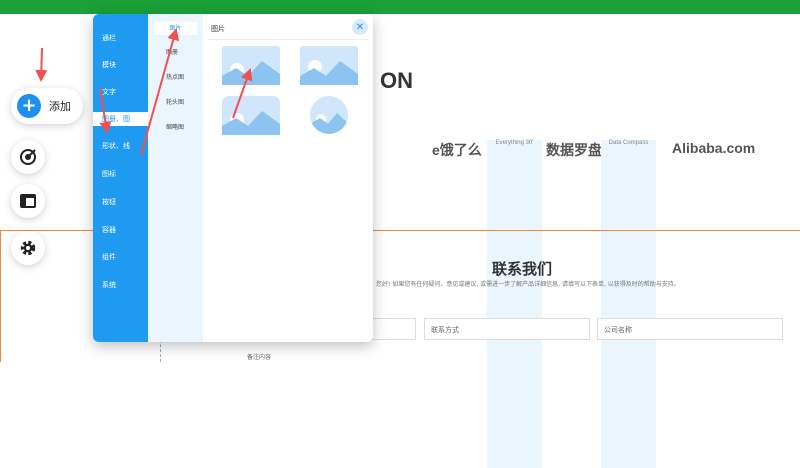  I want to click on arrow-to-gallery, so click(105, 110).